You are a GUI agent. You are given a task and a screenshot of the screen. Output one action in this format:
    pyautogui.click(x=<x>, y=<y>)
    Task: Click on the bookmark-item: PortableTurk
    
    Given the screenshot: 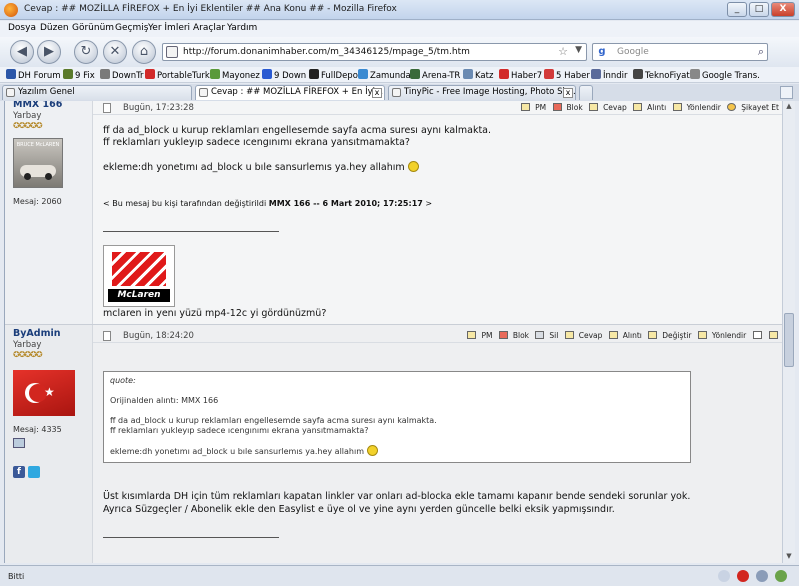 What is the action you would take?
    pyautogui.click(x=177, y=75)
    